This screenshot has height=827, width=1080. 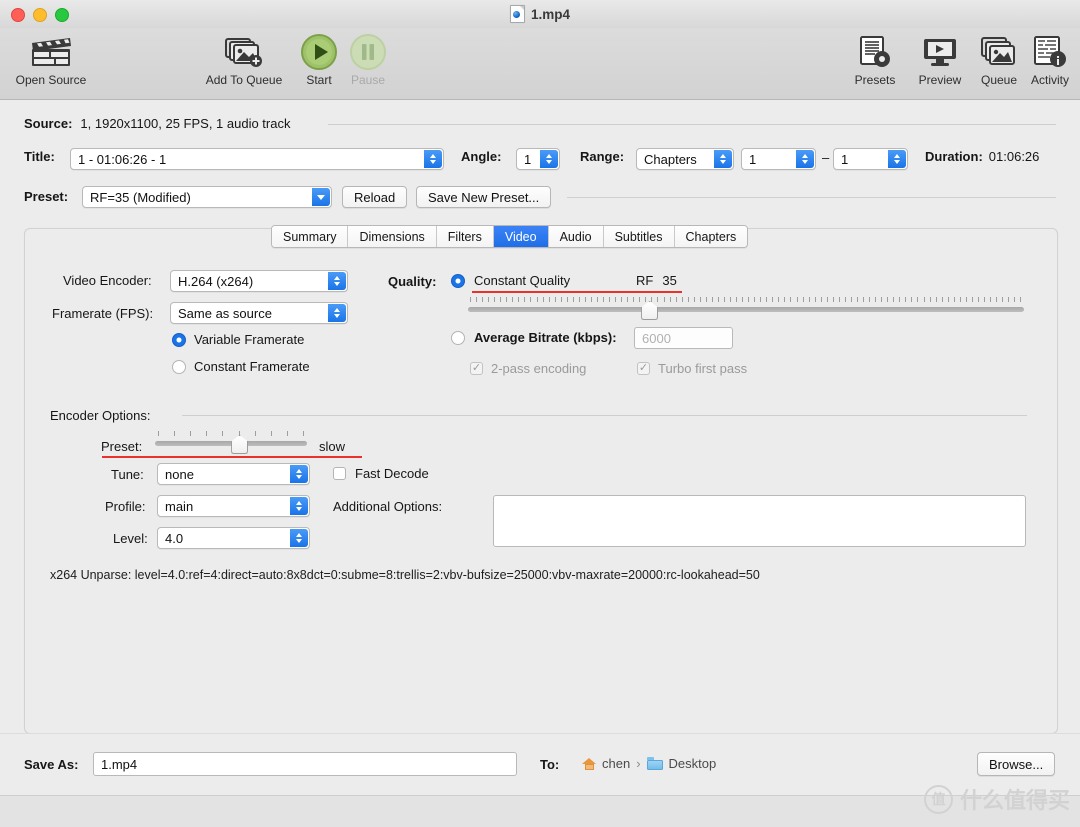 I want to click on chevron-down-icon, so click(x=321, y=197).